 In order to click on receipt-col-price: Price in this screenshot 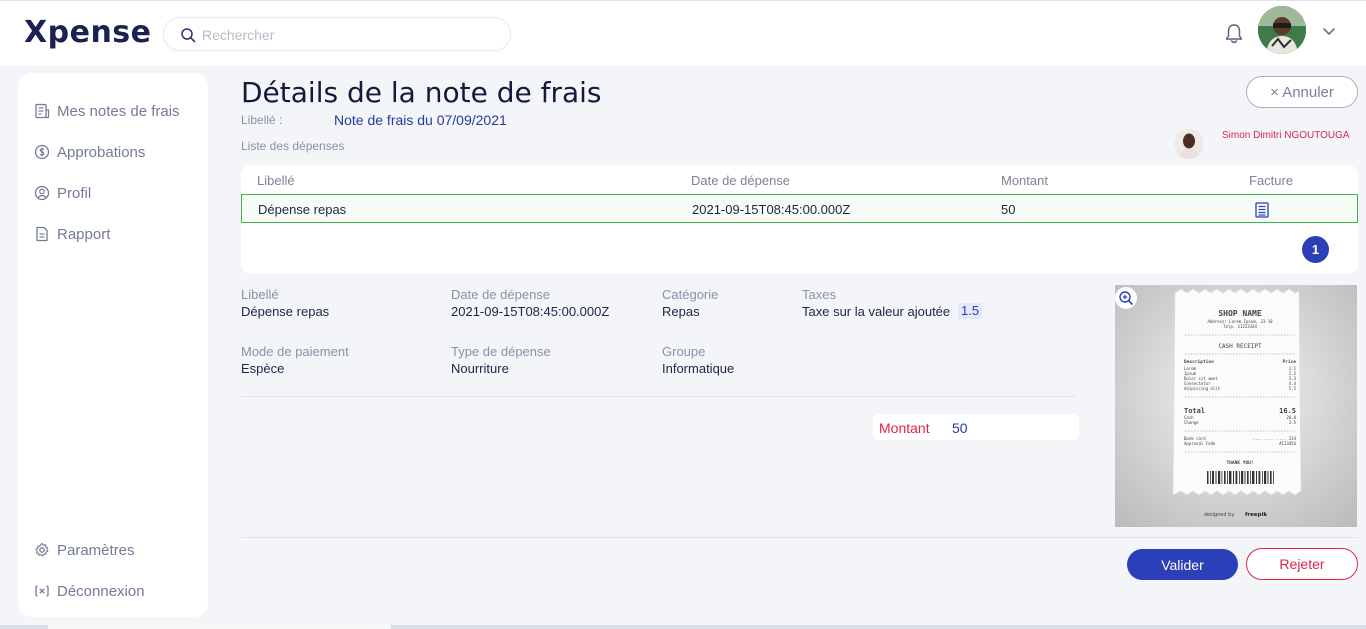, I will do `click(1289, 362)`.